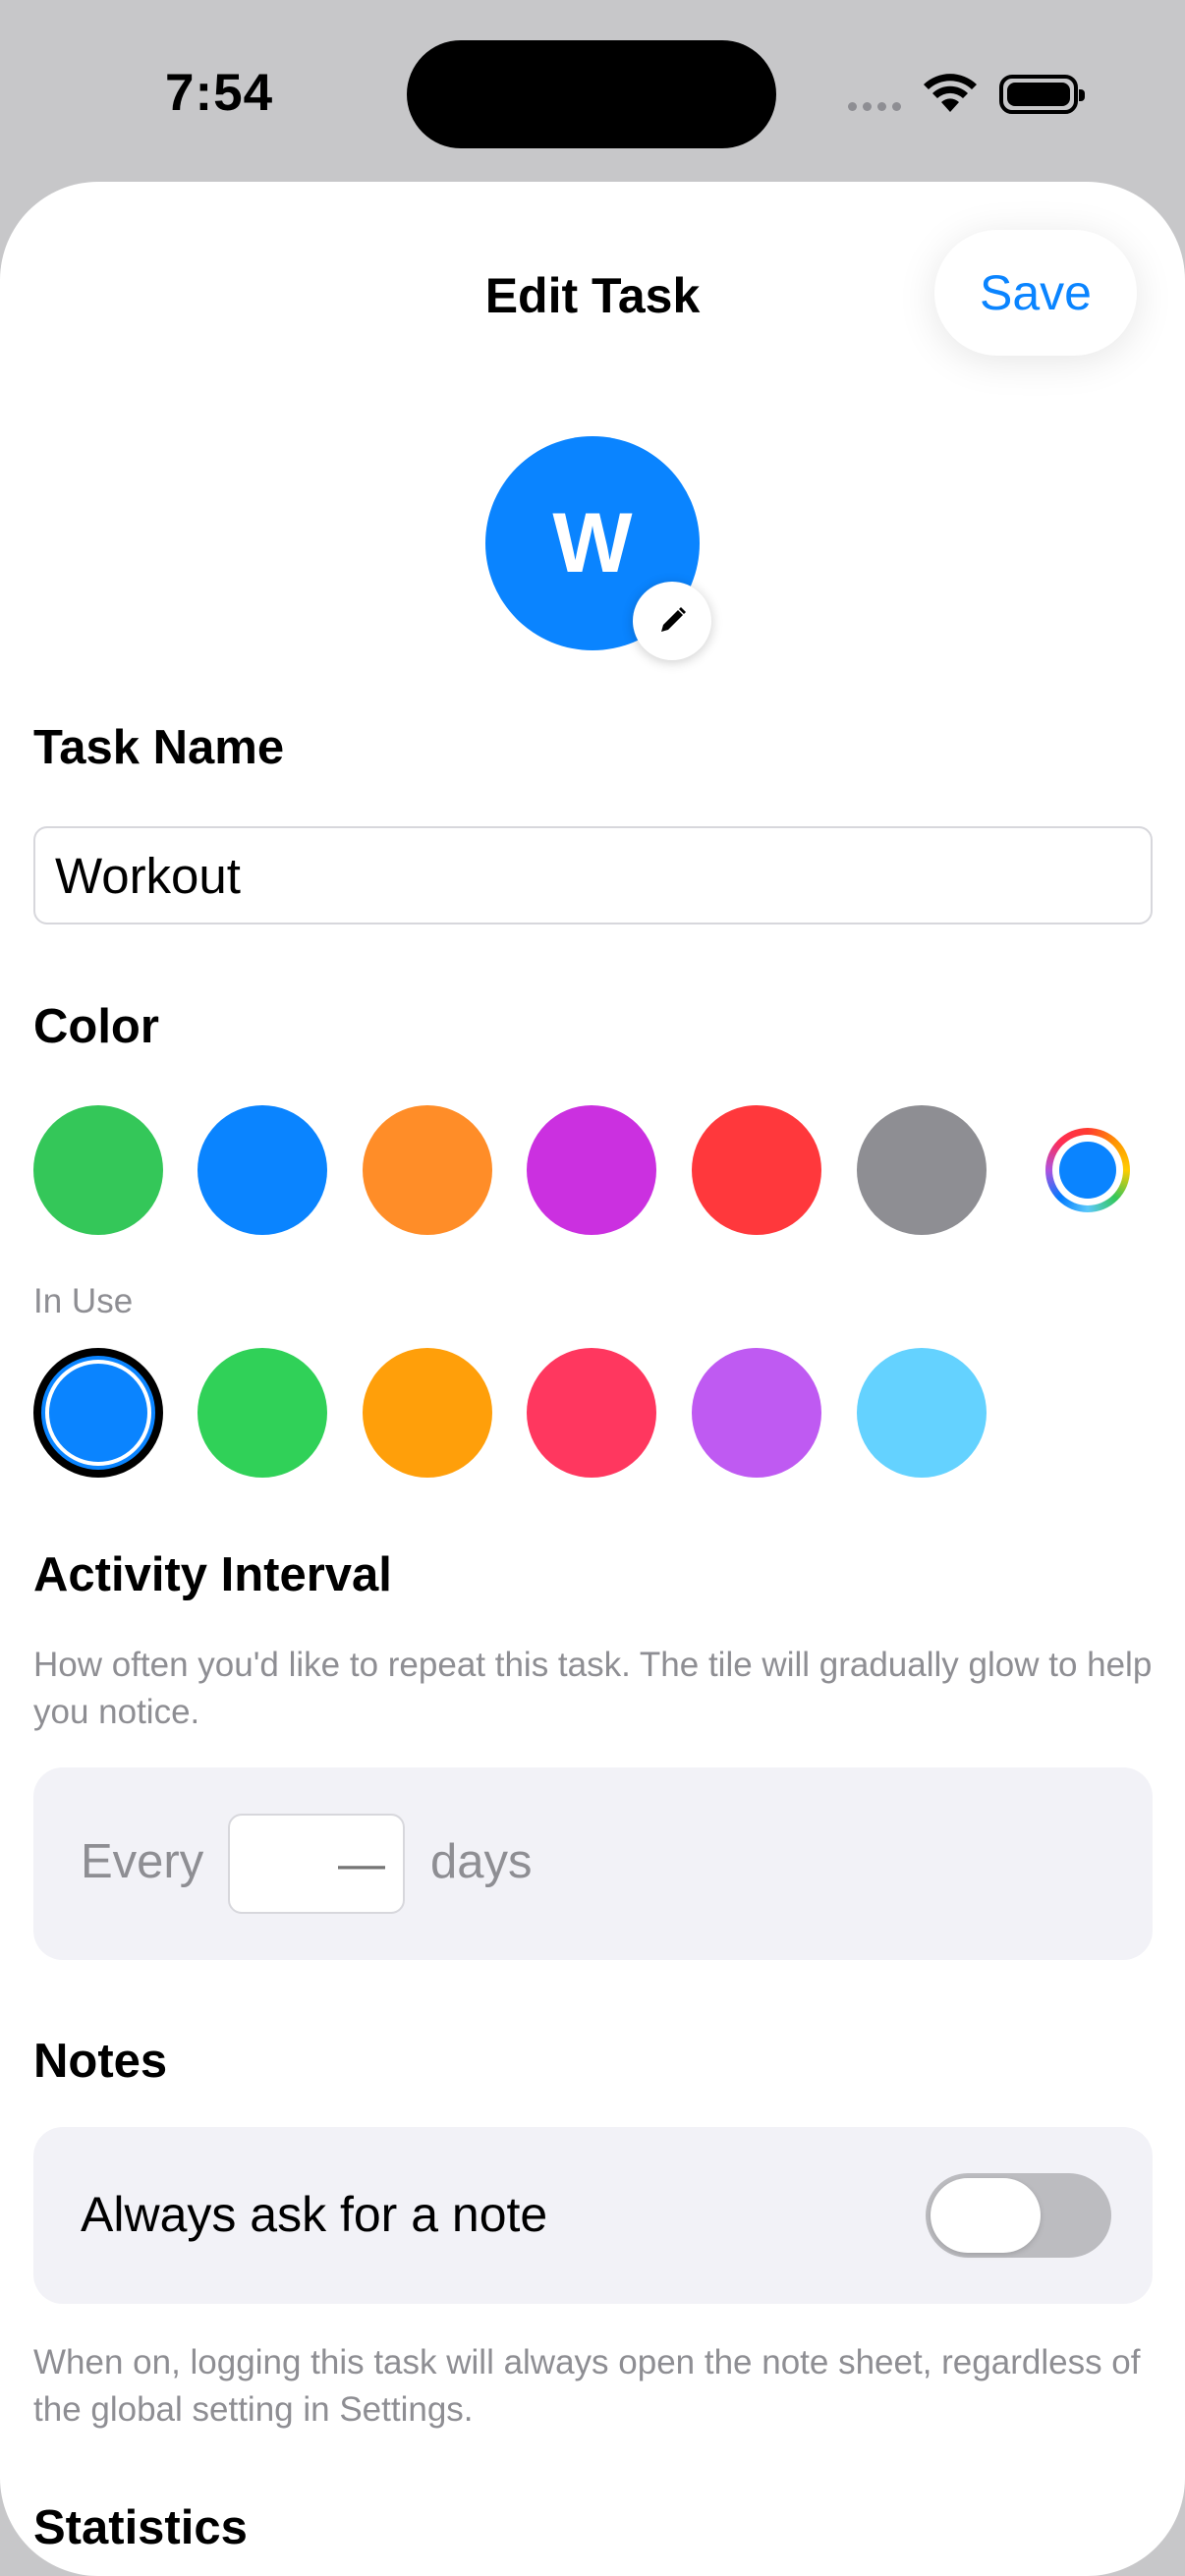 The width and height of the screenshot is (1185, 2576). Describe the element at coordinates (96, 1026) in the screenshot. I see `color-label: Color` at that location.